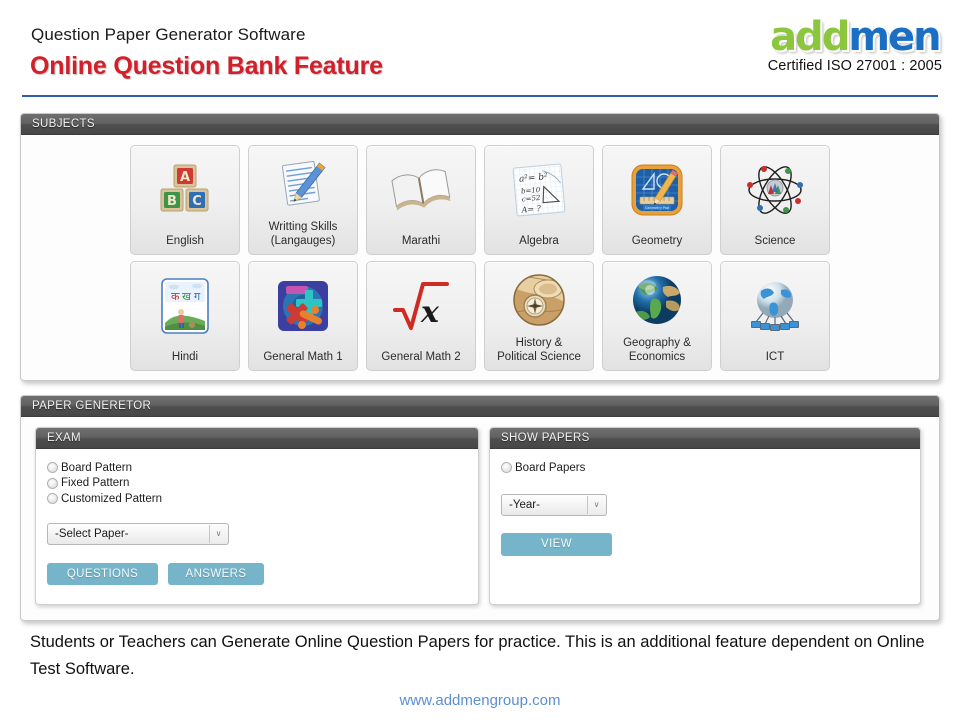 This screenshot has width=960, height=720. Describe the element at coordinates (480, 96) in the screenshot. I see `header-divider` at that location.